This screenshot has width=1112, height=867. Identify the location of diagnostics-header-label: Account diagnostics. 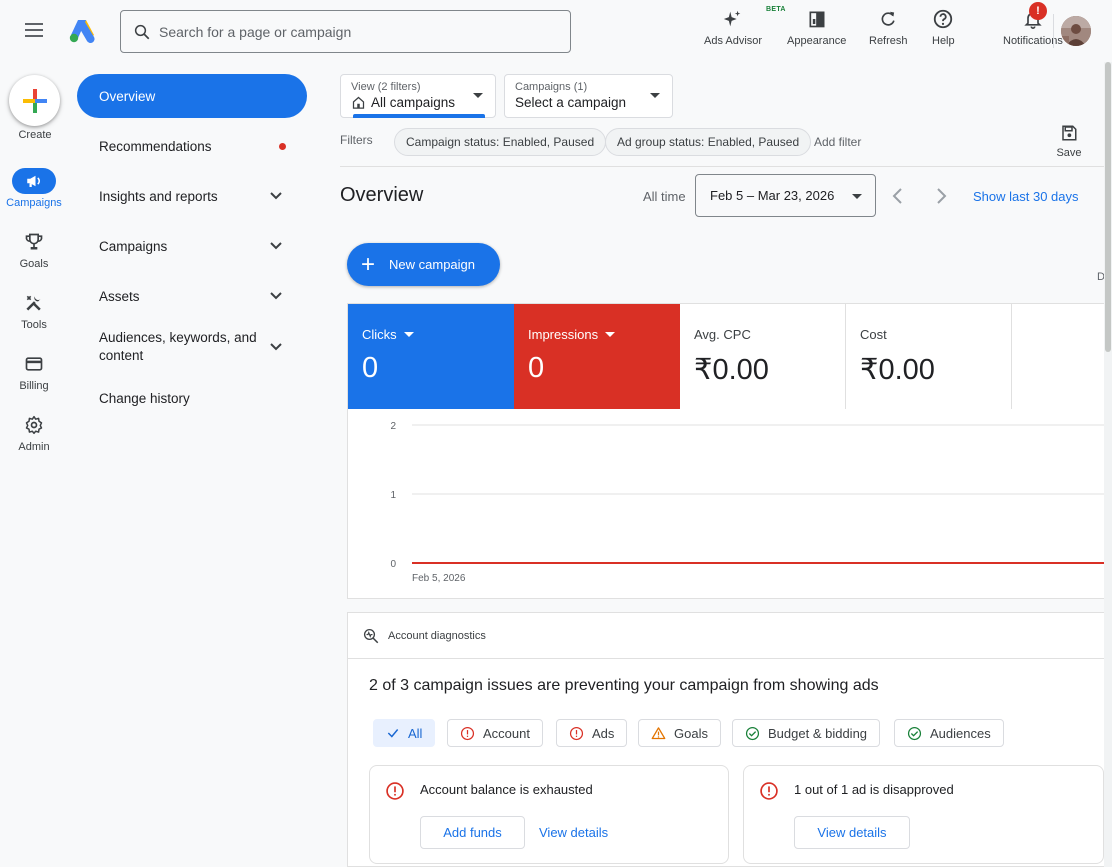
(437, 635).